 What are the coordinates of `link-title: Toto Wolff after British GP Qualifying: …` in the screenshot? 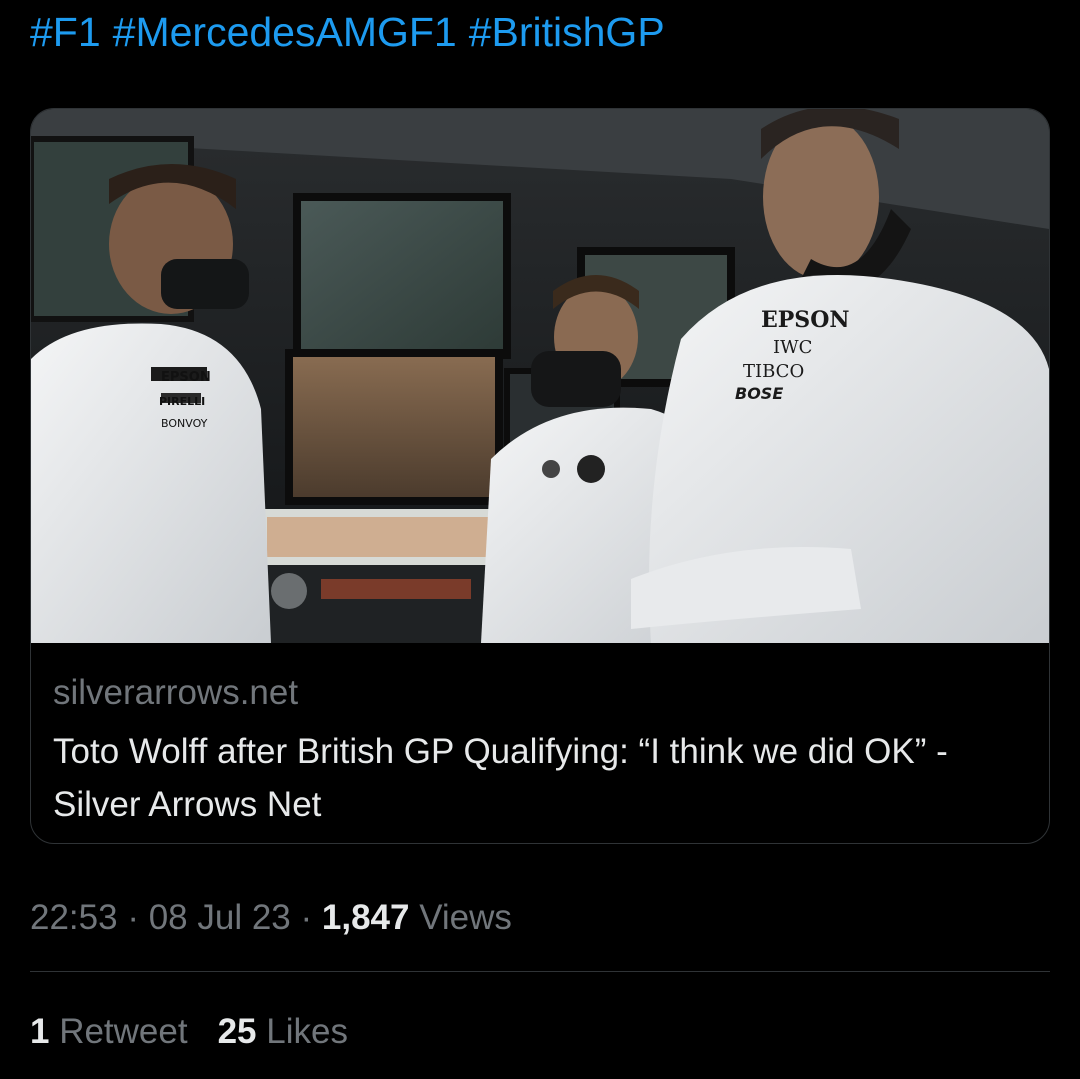 It's located at (500, 778).